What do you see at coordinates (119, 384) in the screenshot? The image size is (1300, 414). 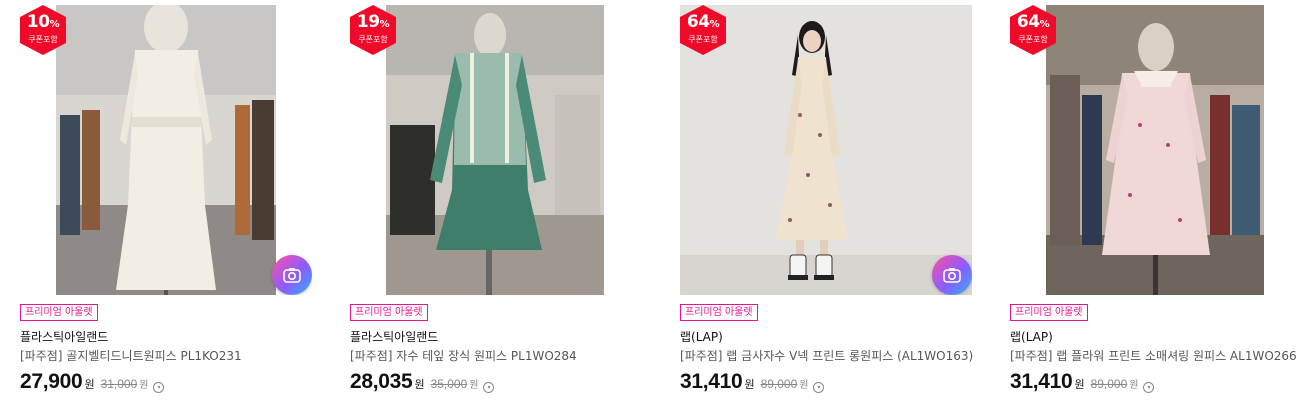 I see `original-price: 31,000` at bounding box center [119, 384].